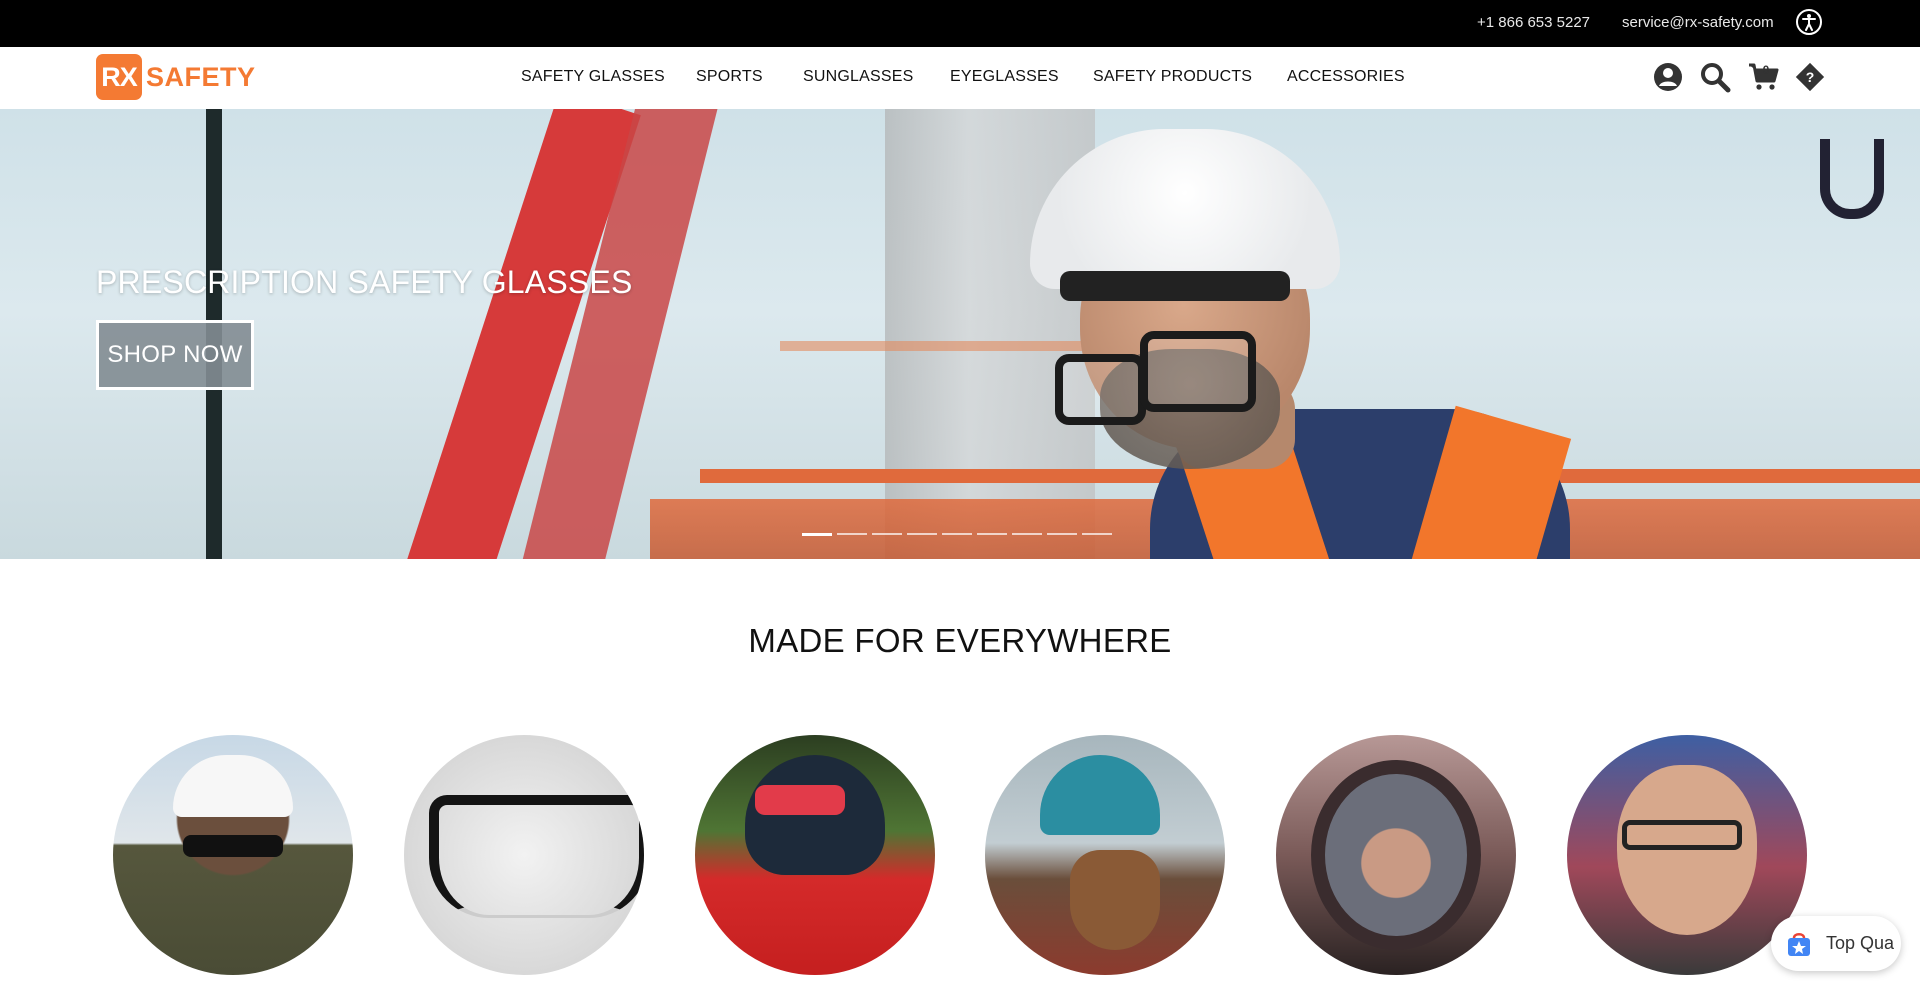 The image size is (1920, 993). What do you see at coordinates (960, 23) in the screenshot?
I see `top-bar: +1 866 653 5227 service@rx-safety.com` at bounding box center [960, 23].